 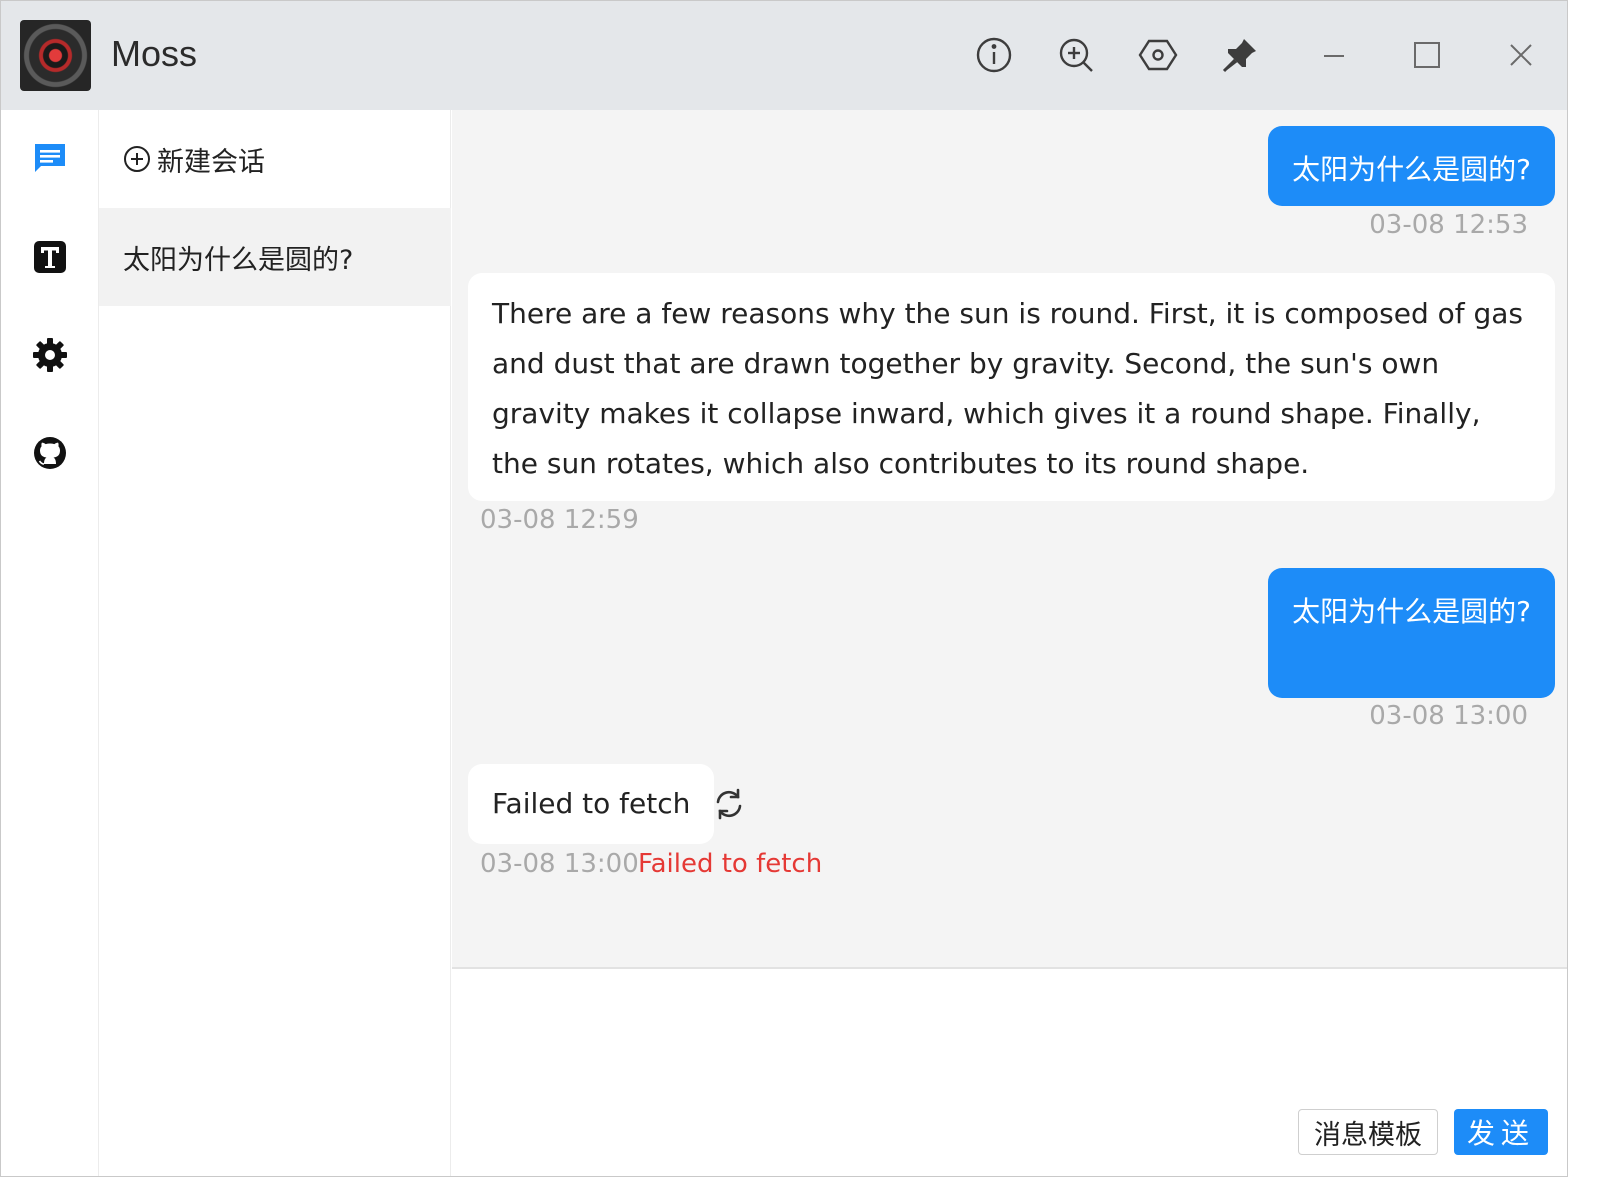 I want to click on zoom-in-icon, so click(x=1076, y=55).